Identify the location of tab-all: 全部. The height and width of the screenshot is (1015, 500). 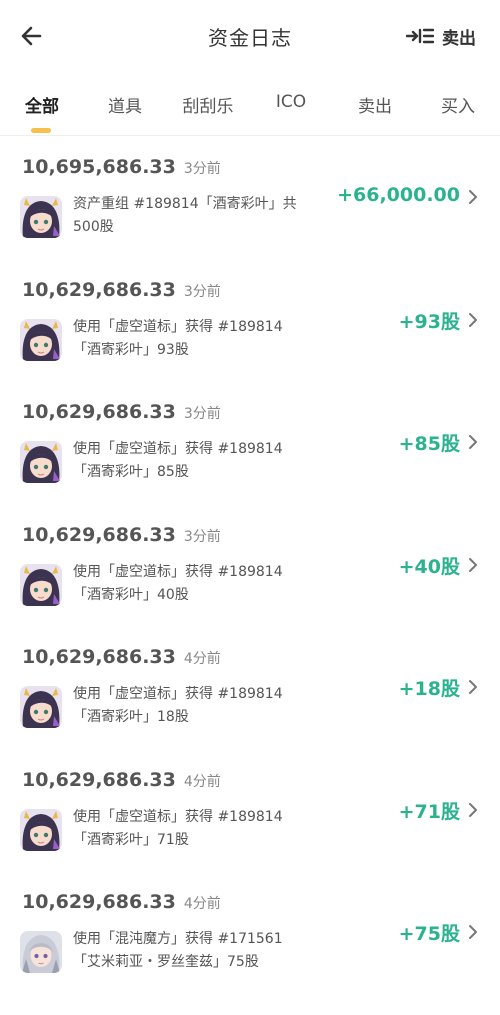
(42, 104).